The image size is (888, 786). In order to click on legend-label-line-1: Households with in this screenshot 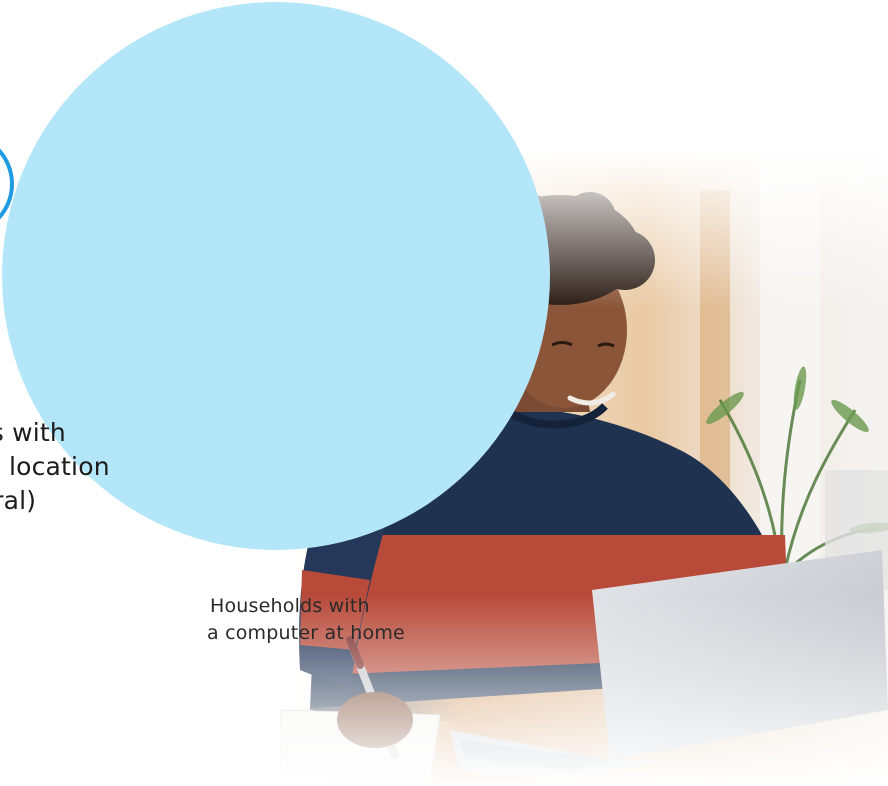, I will do `click(290, 606)`.